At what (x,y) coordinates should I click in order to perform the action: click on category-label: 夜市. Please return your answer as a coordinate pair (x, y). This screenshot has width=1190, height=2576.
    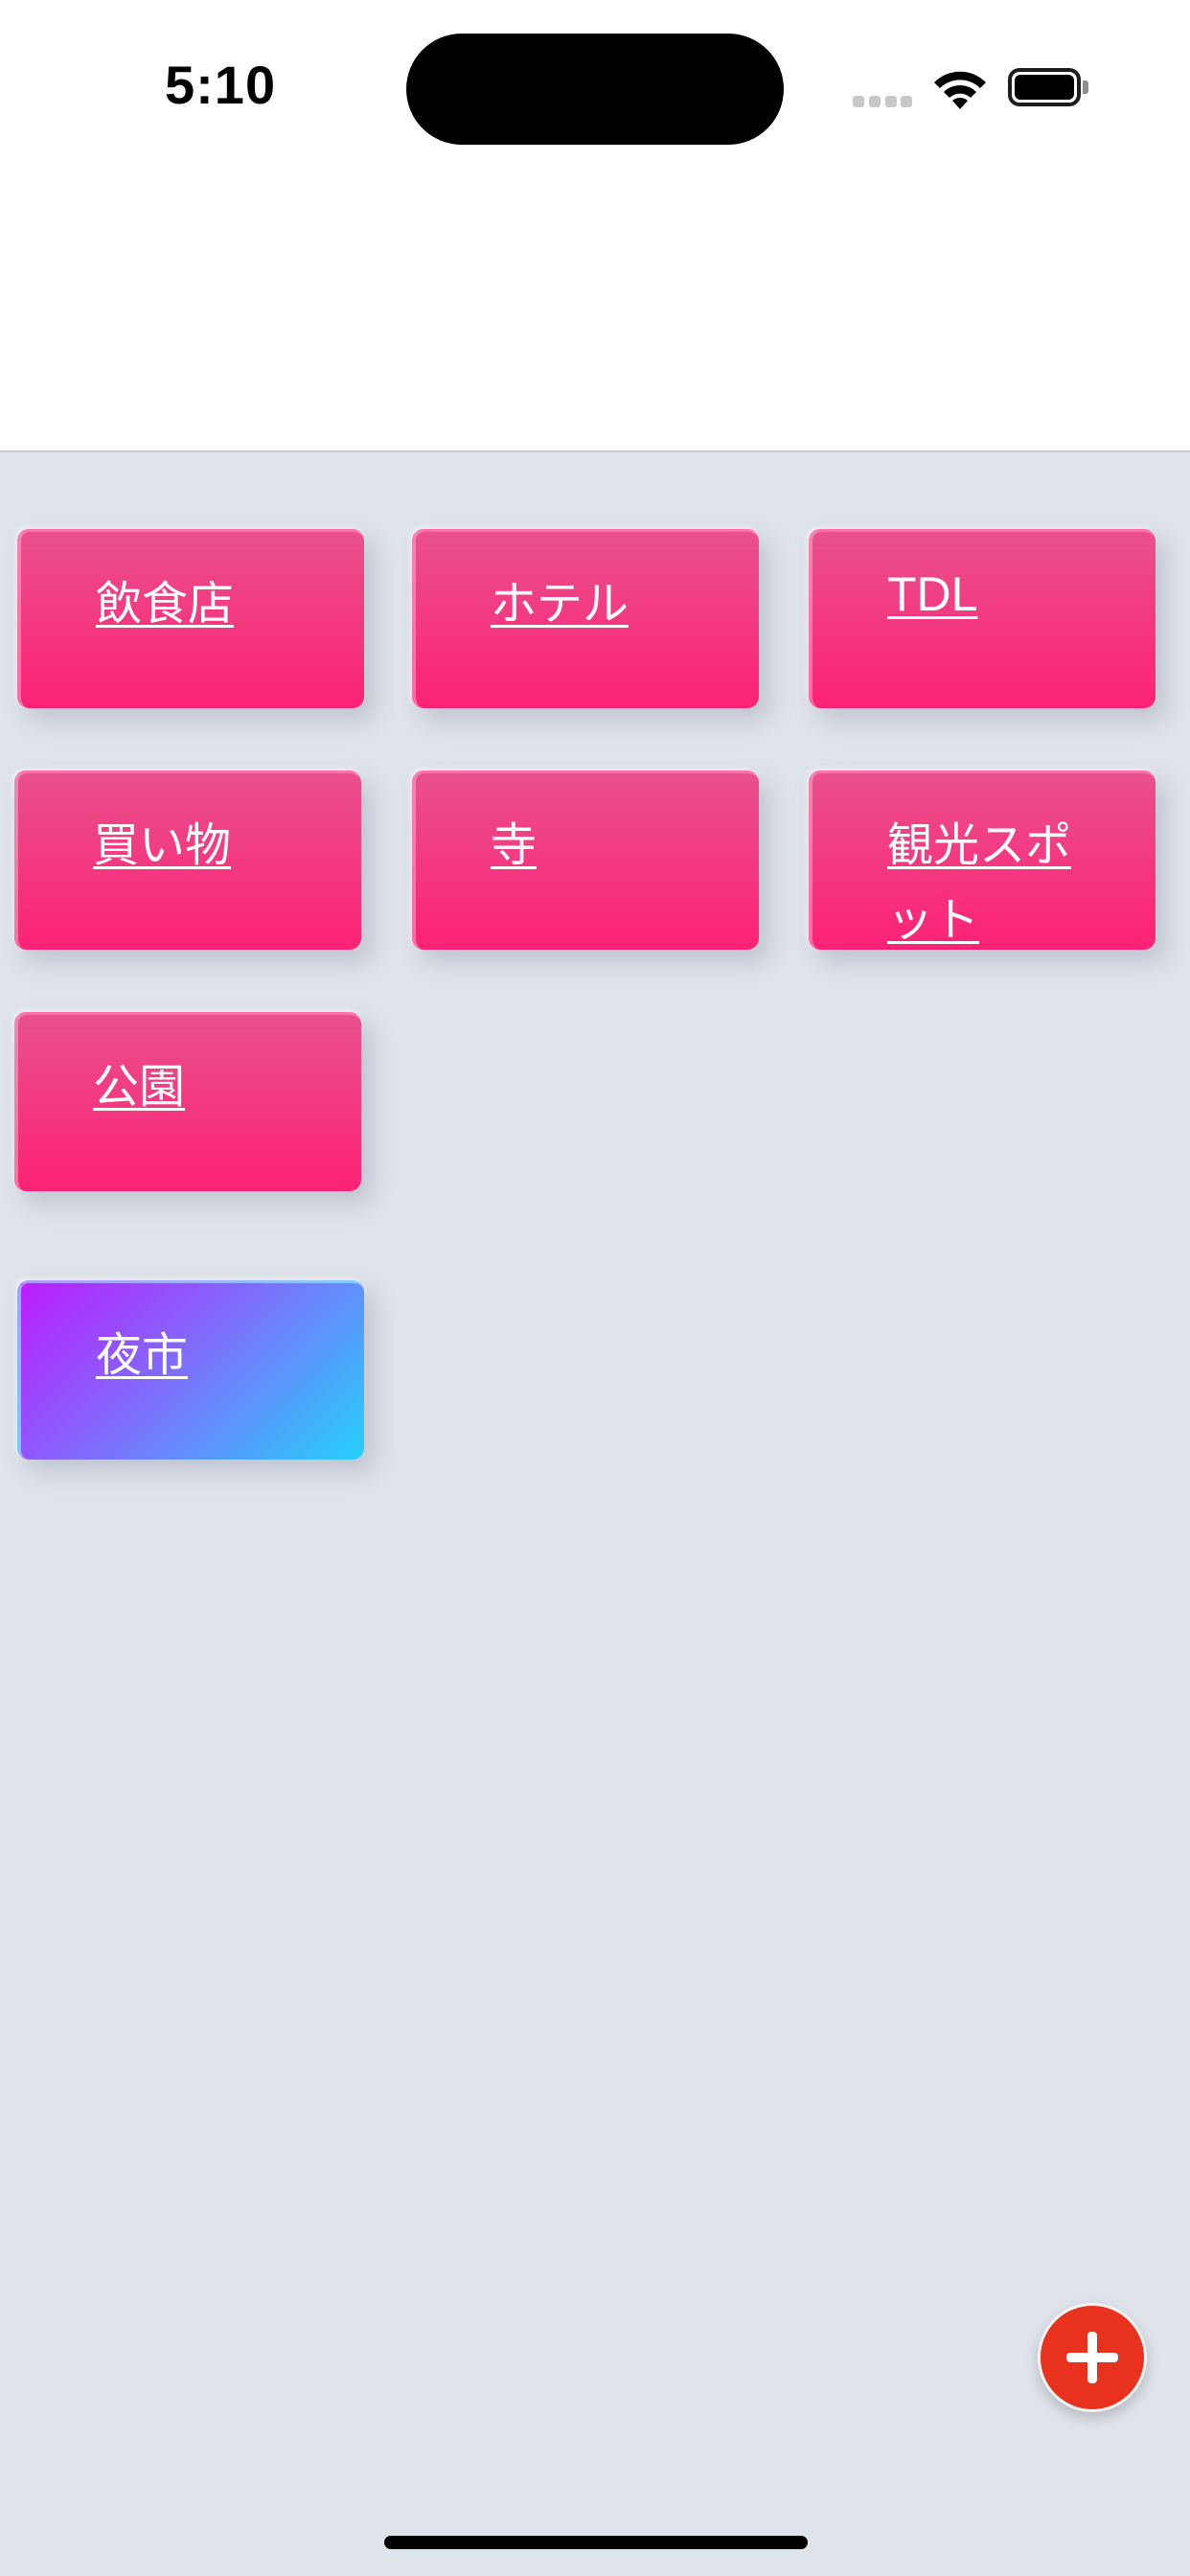
    Looking at the image, I should click on (143, 1355).